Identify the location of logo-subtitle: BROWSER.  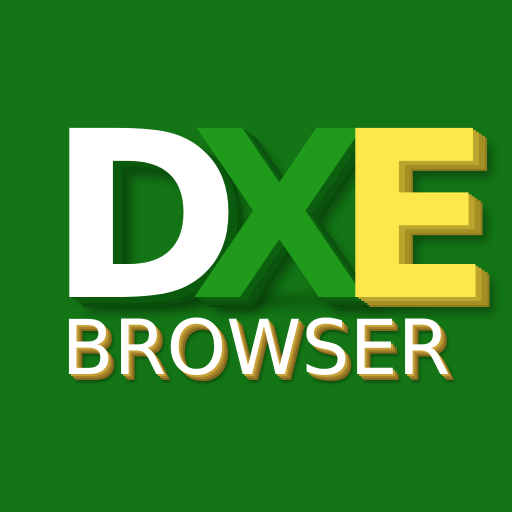
(256, 347).